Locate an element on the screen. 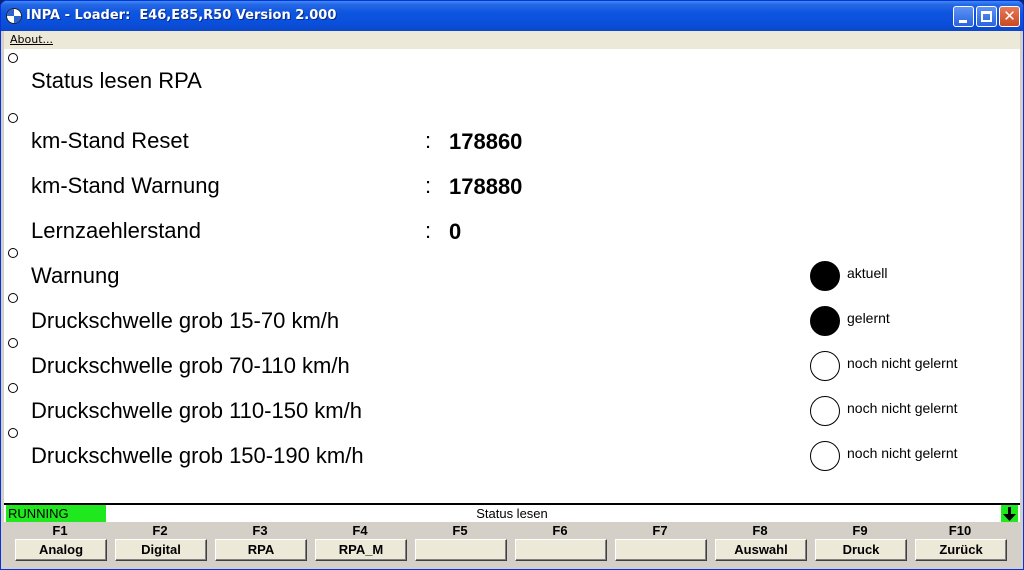 This screenshot has height=570, width=1024. fkey-button-druck: Druck is located at coordinates (861, 550).